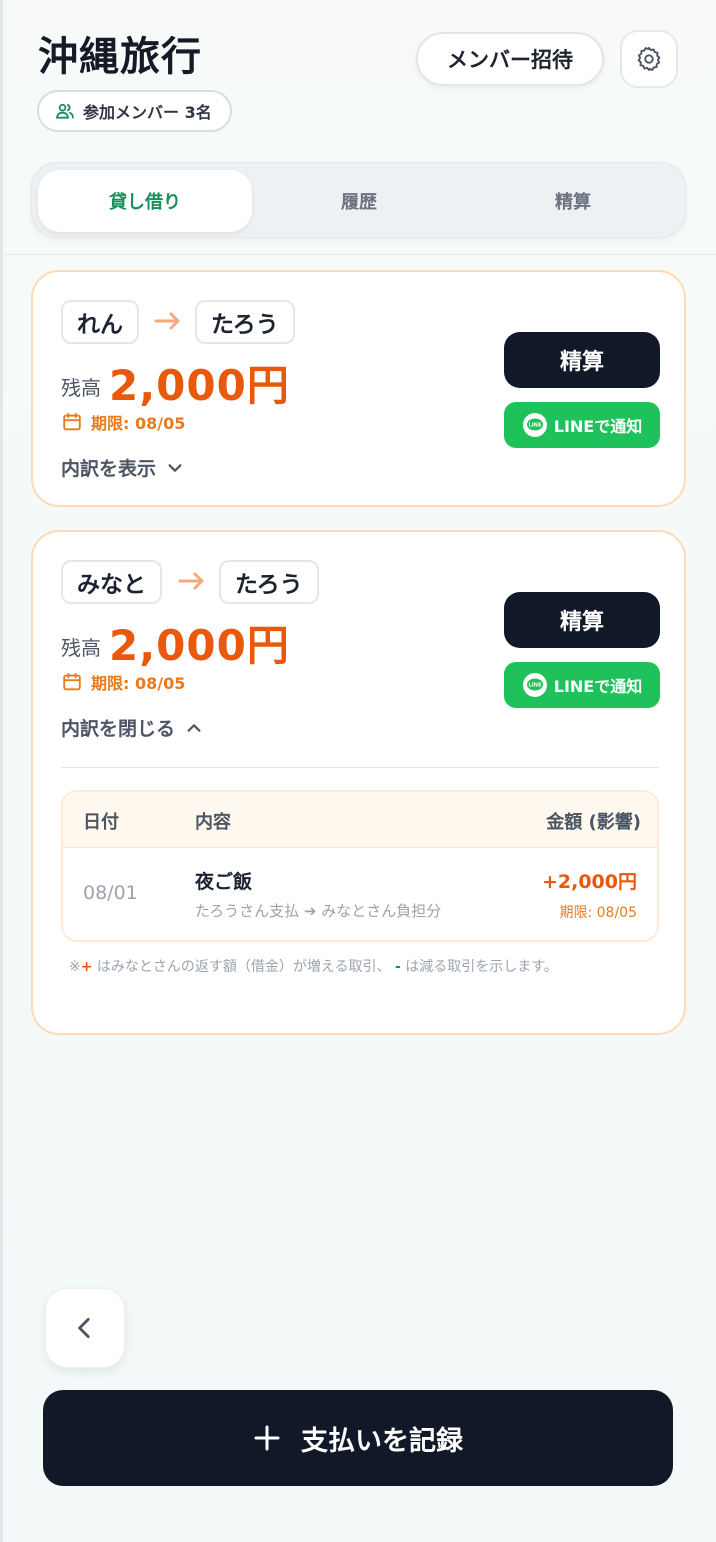 This screenshot has width=716, height=1542. What do you see at coordinates (589, 882) in the screenshot?
I see `row-amount: +2,000円` at bounding box center [589, 882].